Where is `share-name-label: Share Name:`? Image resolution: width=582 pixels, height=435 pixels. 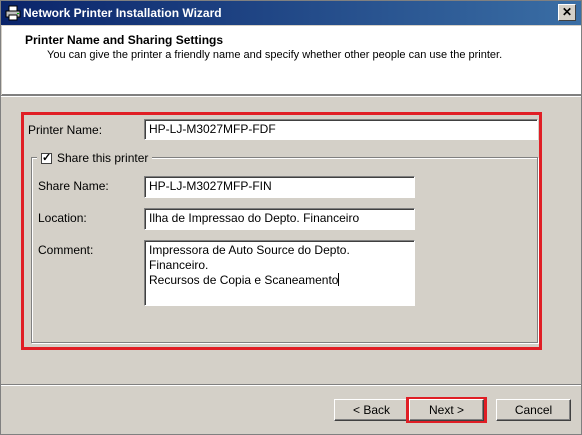 share-name-label: Share Name: is located at coordinates (73, 186).